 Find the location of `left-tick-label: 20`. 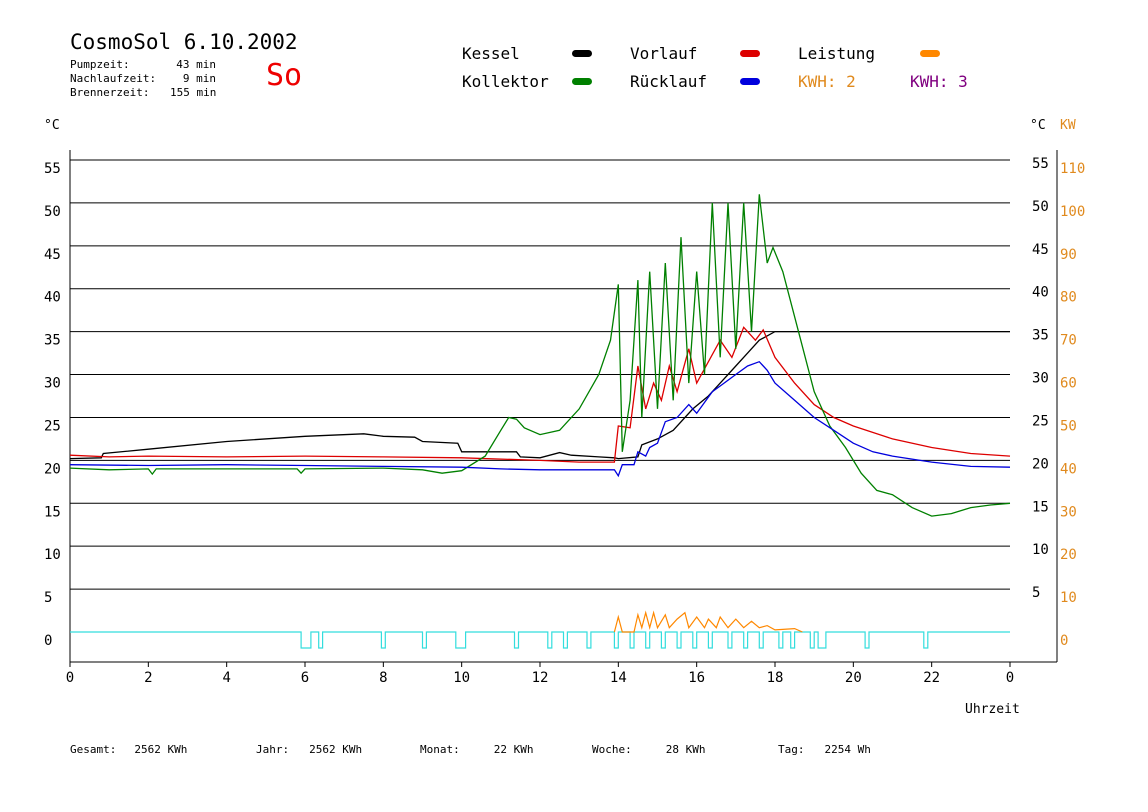

left-tick-label: 20 is located at coordinates (52, 469).